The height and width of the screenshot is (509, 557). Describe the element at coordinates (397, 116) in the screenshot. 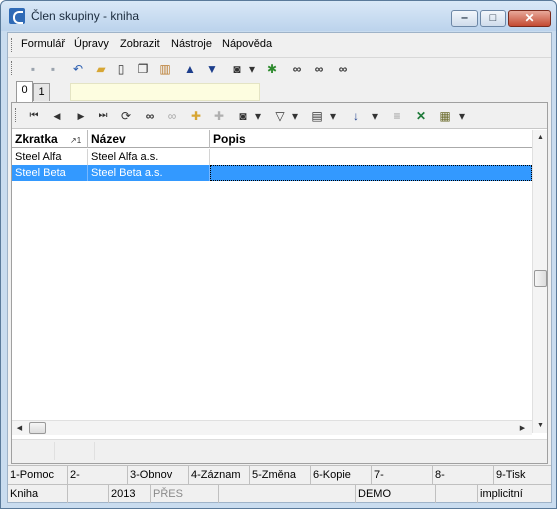

I see `tree-list-icon: ≡` at that location.